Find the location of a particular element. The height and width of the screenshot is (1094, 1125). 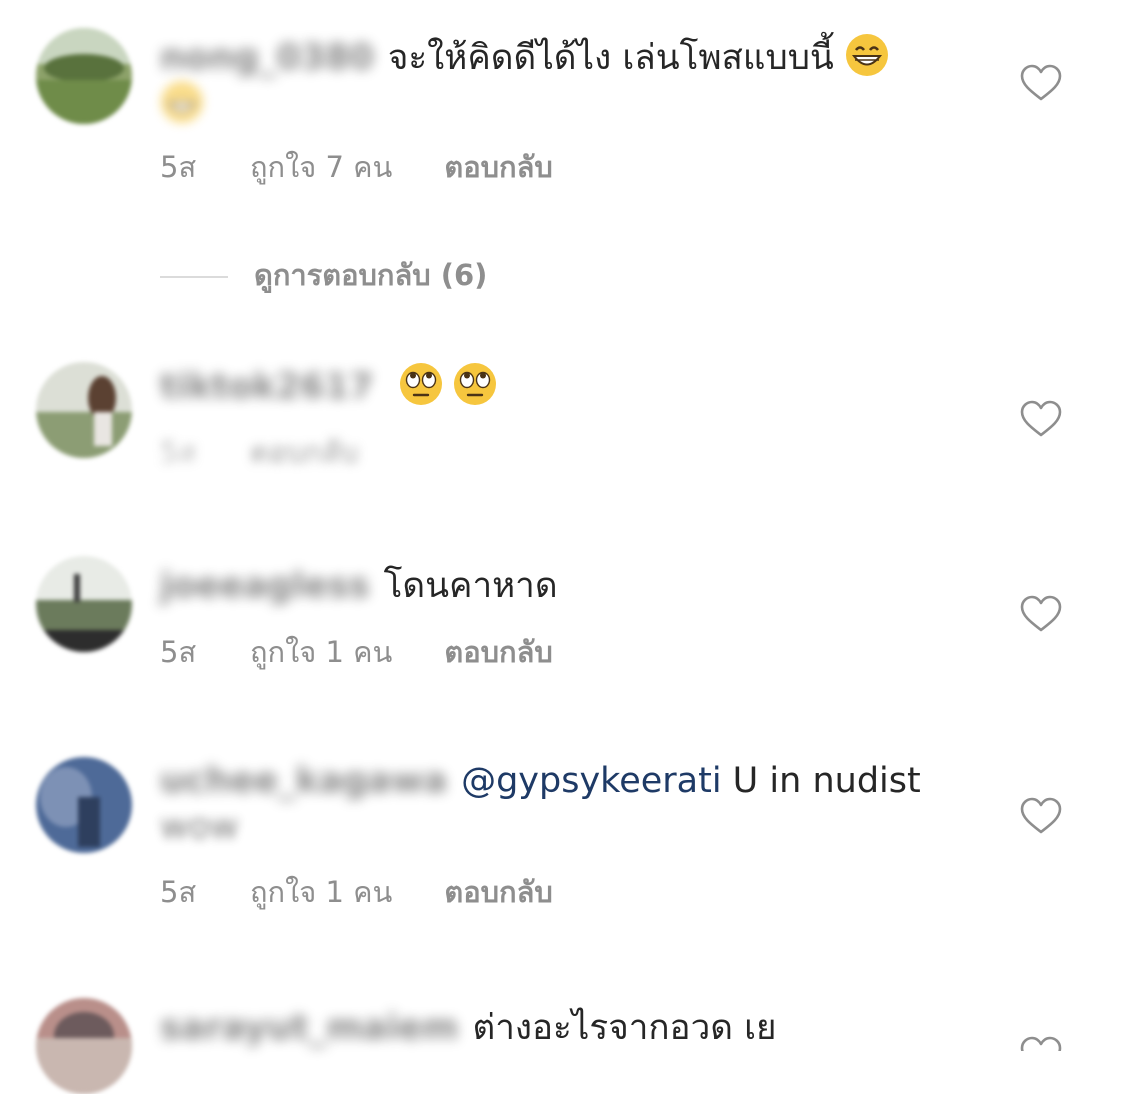

comment-username: nong_0380 is located at coordinates (267, 58).